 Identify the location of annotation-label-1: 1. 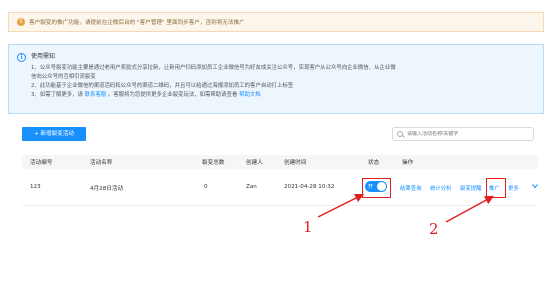
(308, 227).